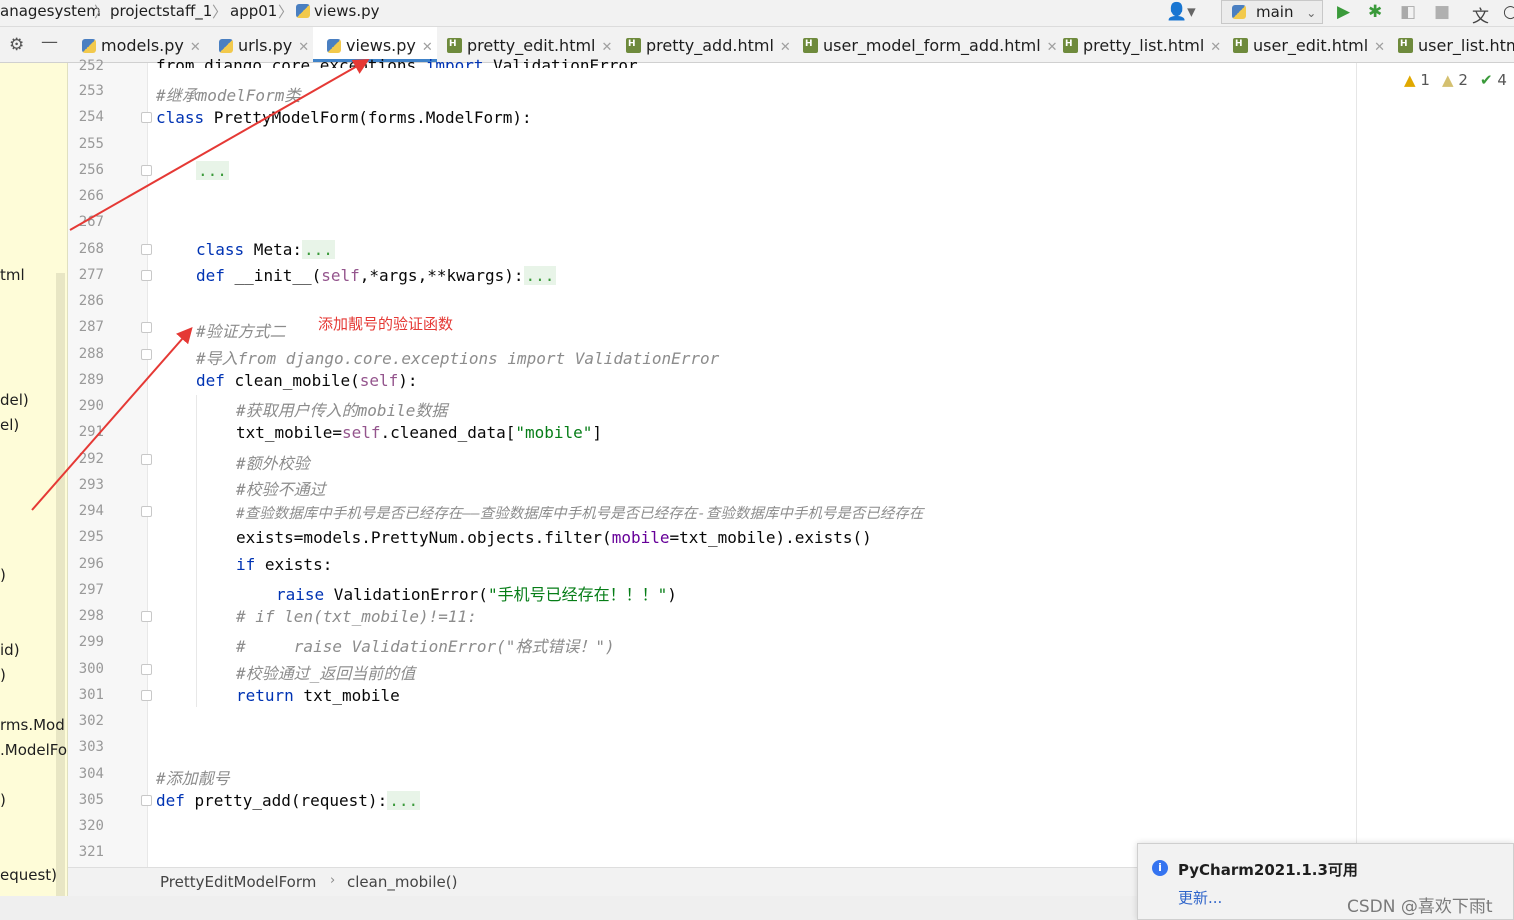 This screenshot has height=920, width=1514. Describe the element at coordinates (284, 564) in the screenshot. I see `code-line-296: if exists:` at that location.